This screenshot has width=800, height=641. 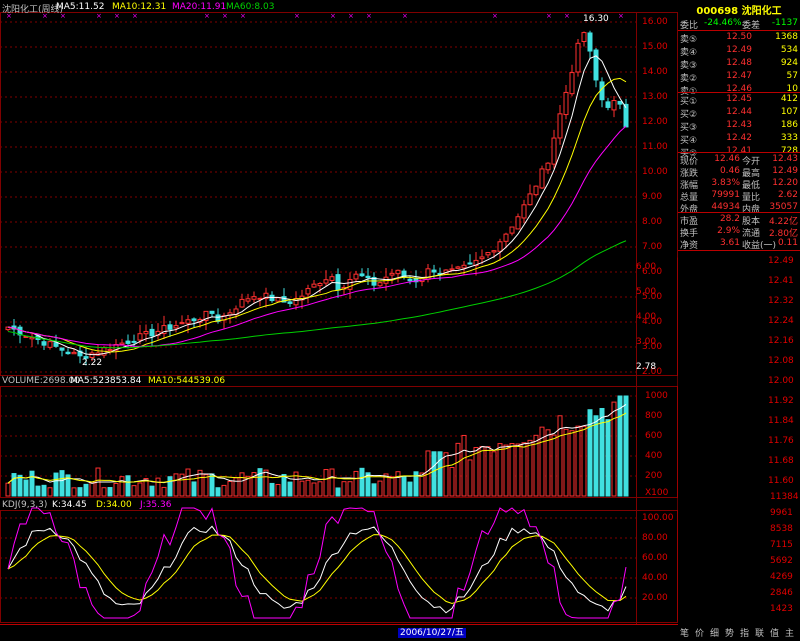 I want to click on volume-ma10-line, so click(x=317, y=448).